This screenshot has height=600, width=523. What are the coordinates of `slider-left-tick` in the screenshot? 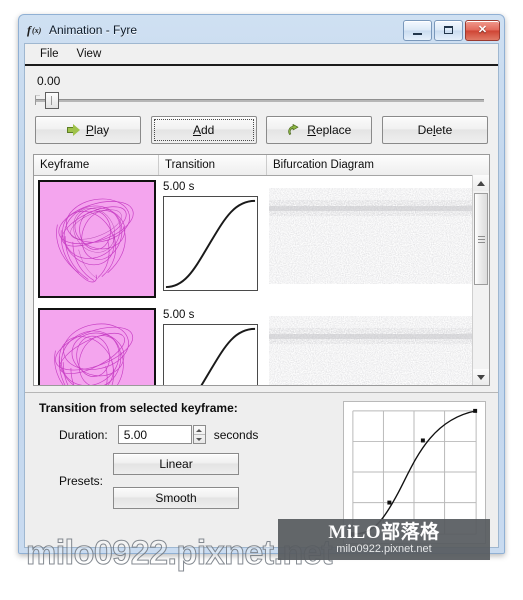 It's located at (37, 100).